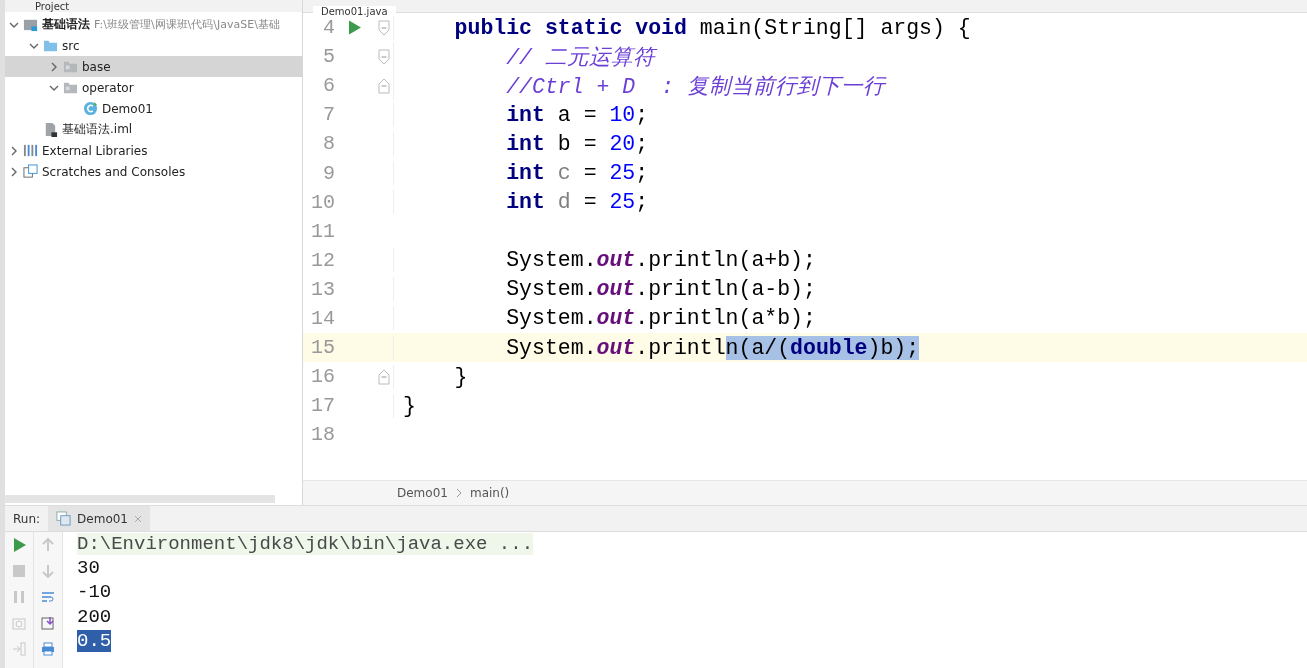  What do you see at coordinates (322, 260) in the screenshot?
I see `line-number: 12` at bounding box center [322, 260].